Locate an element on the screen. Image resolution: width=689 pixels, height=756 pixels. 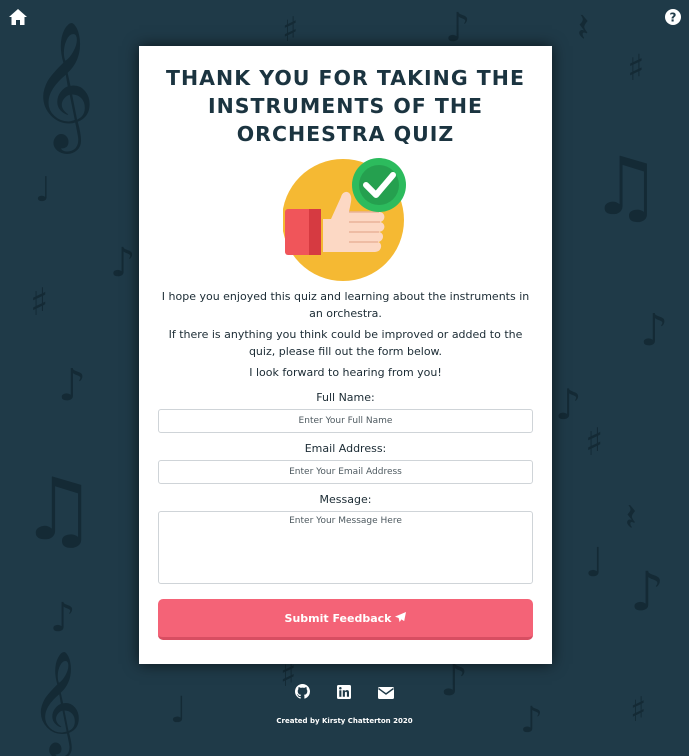
linkedin-icon is located at coordinates (344, 692).